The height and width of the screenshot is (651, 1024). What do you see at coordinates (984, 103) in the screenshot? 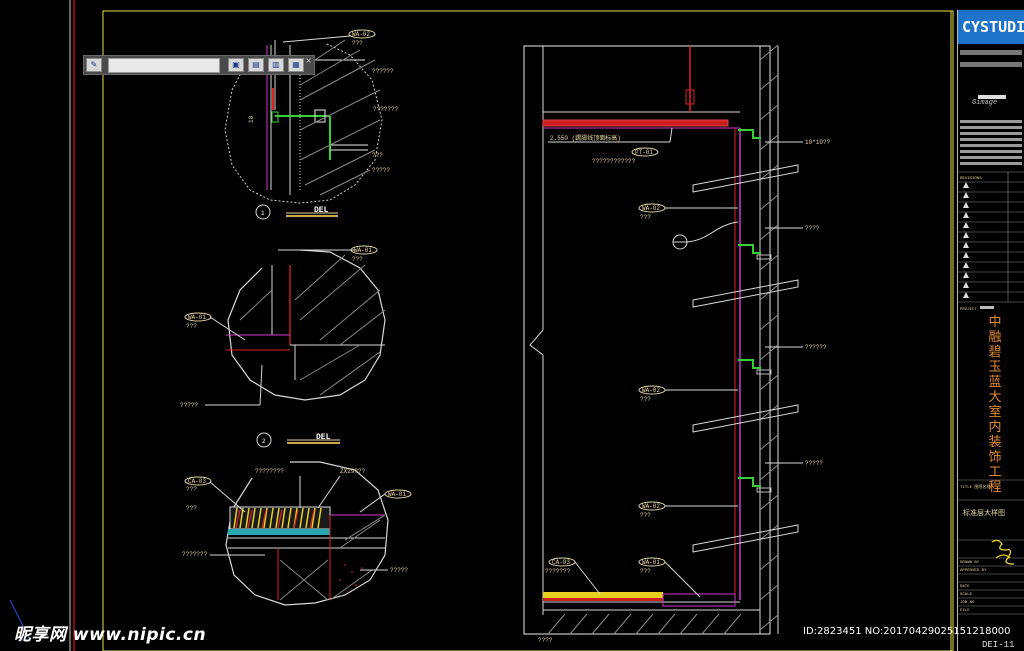
I see `company-logo: Gimage` at bounding box center [984, 103].